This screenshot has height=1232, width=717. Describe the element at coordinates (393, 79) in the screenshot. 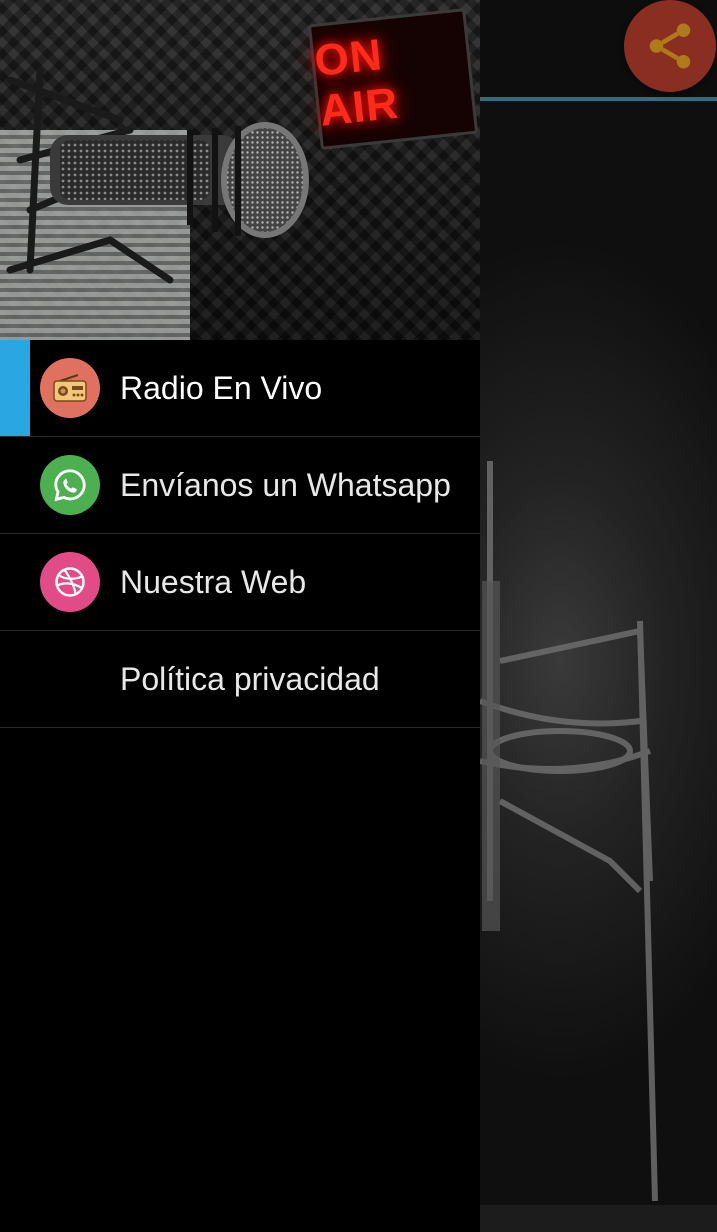

I see `on-air-sign: ON AIR` at that location.